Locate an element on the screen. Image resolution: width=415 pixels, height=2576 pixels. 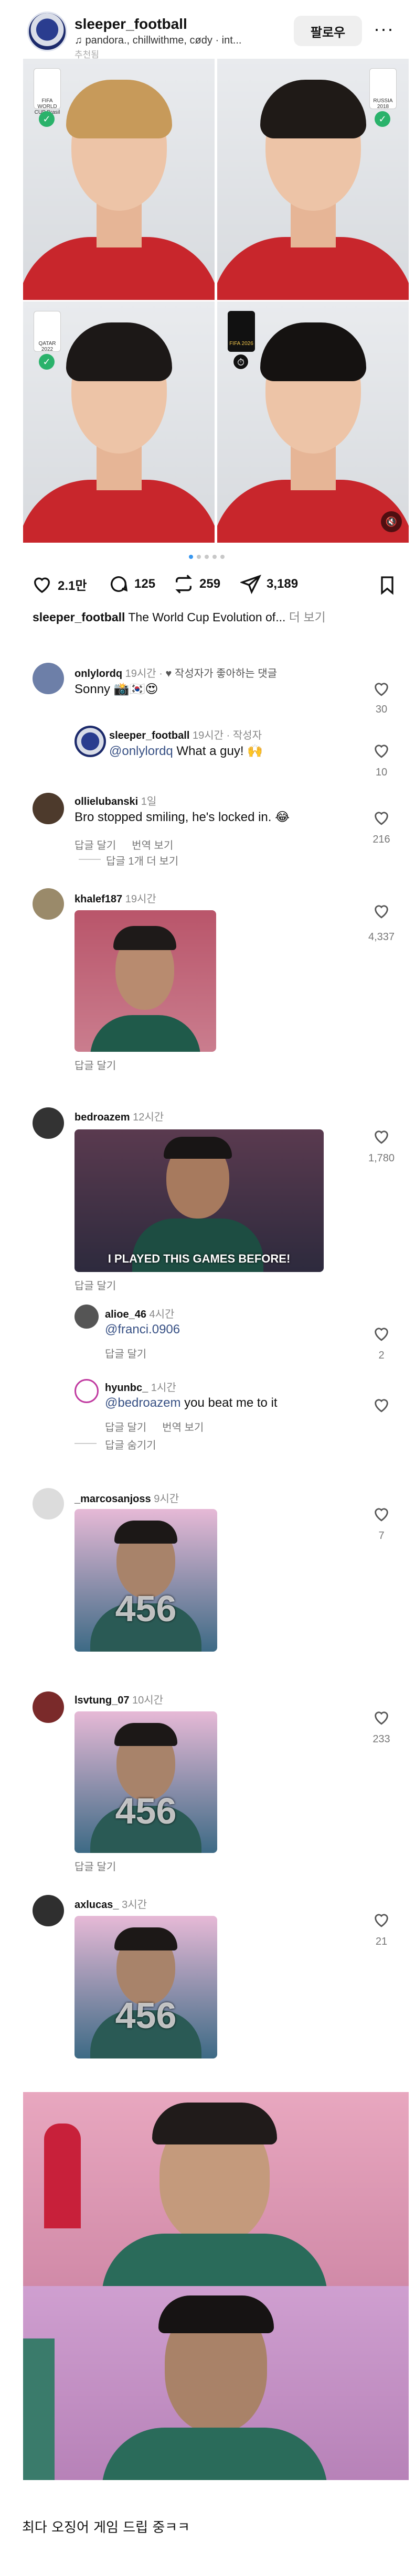
comment-username: lsvtung_07 10시간 is located at coordinates (119, 1699).